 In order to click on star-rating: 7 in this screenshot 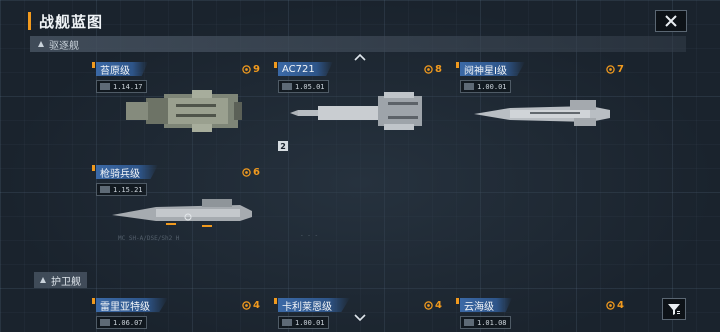, I will do `click(615, 69)`.